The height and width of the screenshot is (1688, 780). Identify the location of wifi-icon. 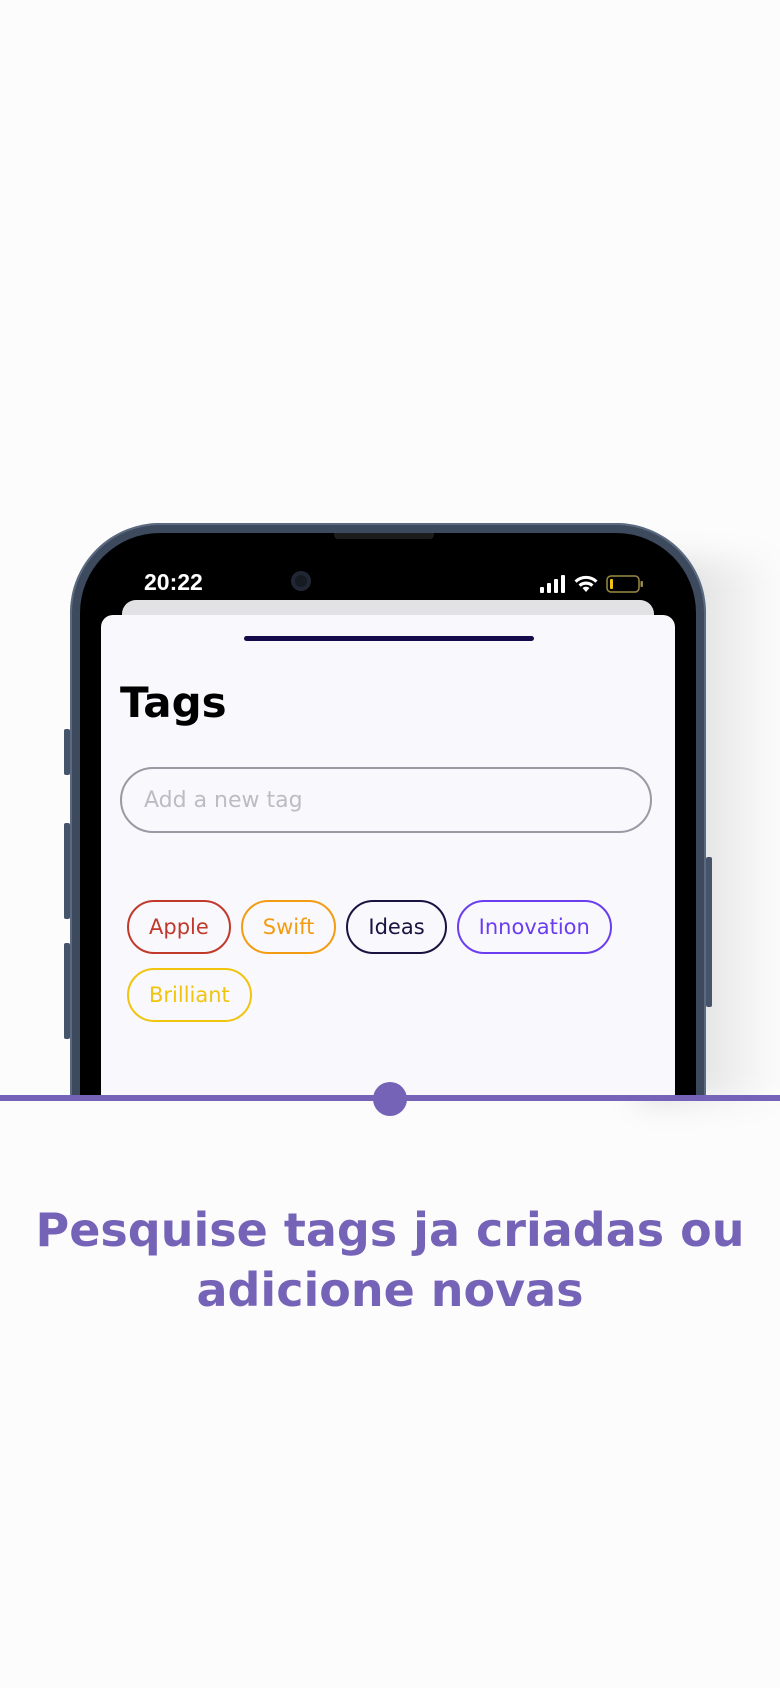
(586, 583).